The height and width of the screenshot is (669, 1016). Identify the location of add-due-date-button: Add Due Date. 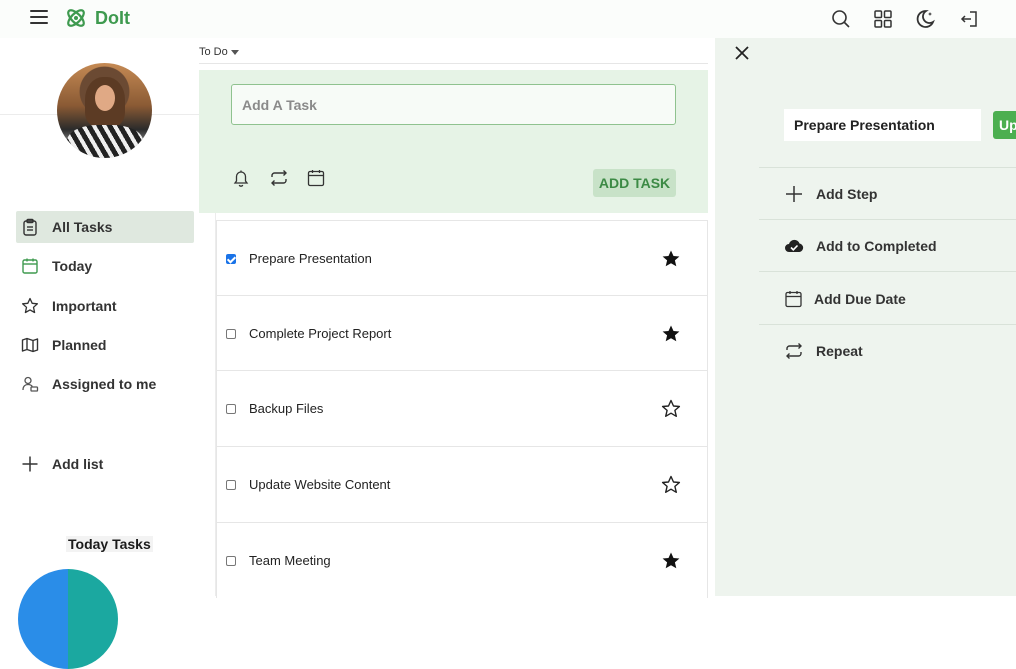
(894, 299).